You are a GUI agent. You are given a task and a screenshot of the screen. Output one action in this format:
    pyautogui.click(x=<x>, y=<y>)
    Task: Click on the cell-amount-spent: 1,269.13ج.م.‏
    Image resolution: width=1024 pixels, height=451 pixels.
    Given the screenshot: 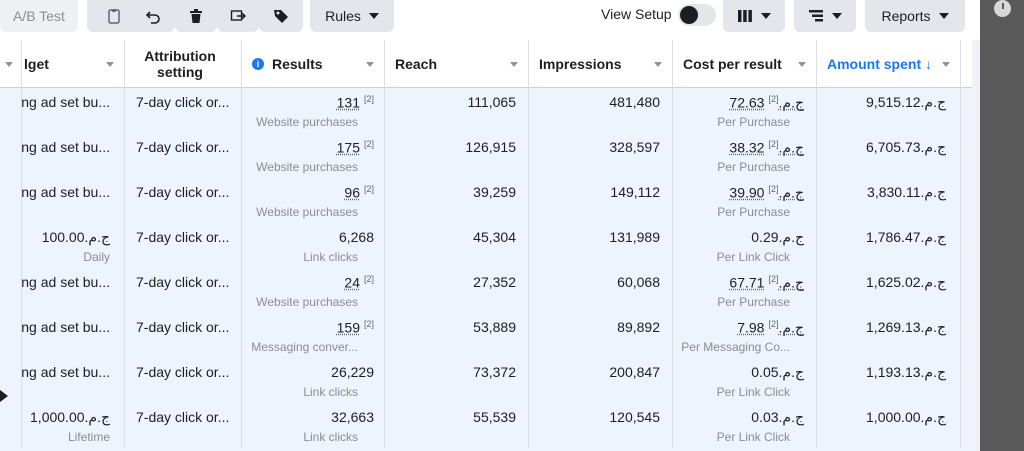 What is the action you would take?
    pyautogui.click(x=889, y=335)
    